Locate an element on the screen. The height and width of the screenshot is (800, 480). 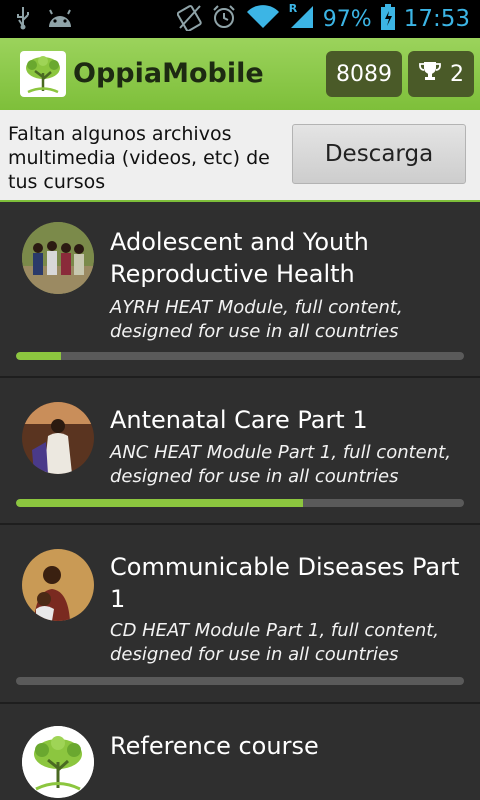
battery-icon is located at coordinates (388, 19).